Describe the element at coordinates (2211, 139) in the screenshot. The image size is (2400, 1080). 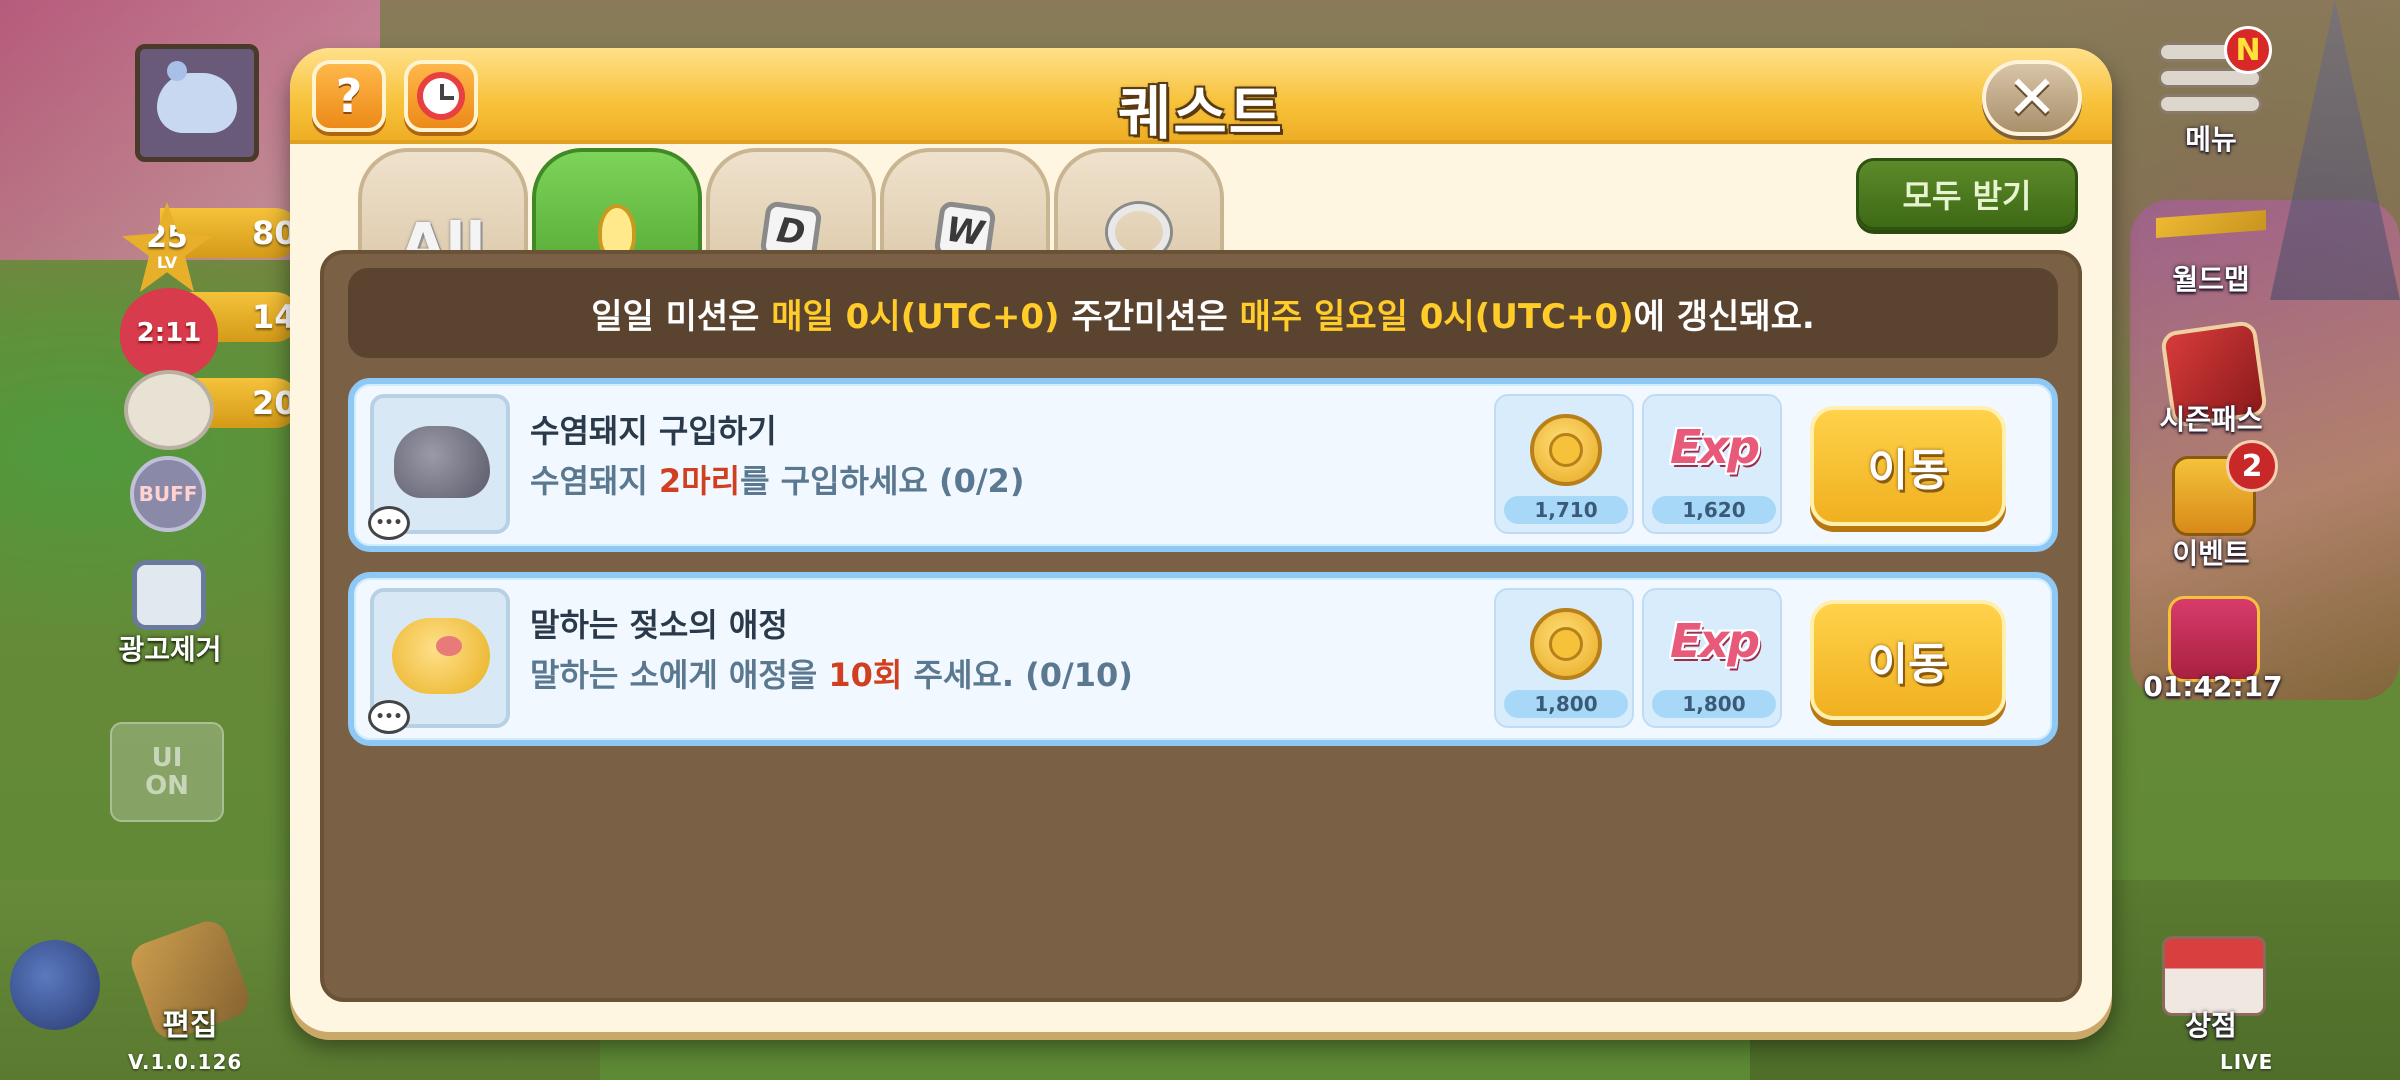
I see `menu-label: 메뉴` at that location.